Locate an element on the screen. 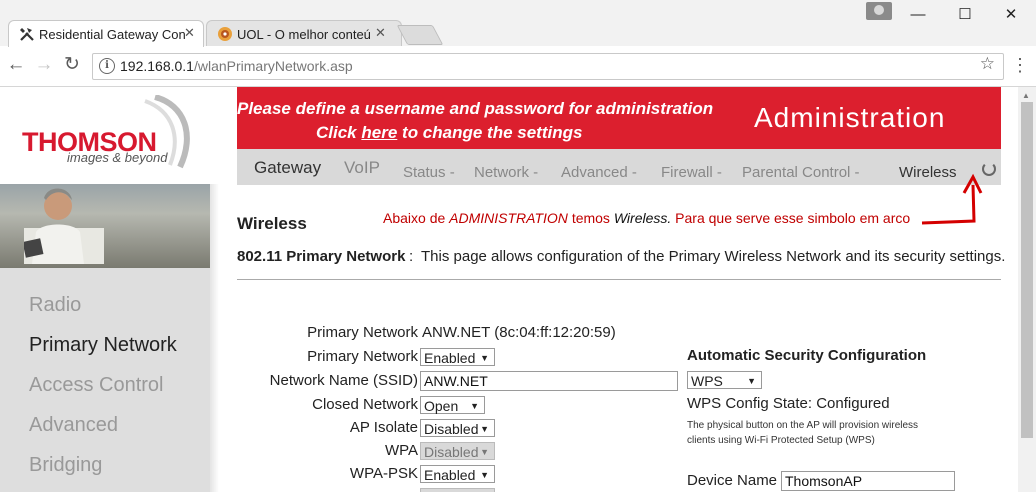 The image size is (1036, 492). device-name-input: ThomsonAP is located at coordinates (868, 481).